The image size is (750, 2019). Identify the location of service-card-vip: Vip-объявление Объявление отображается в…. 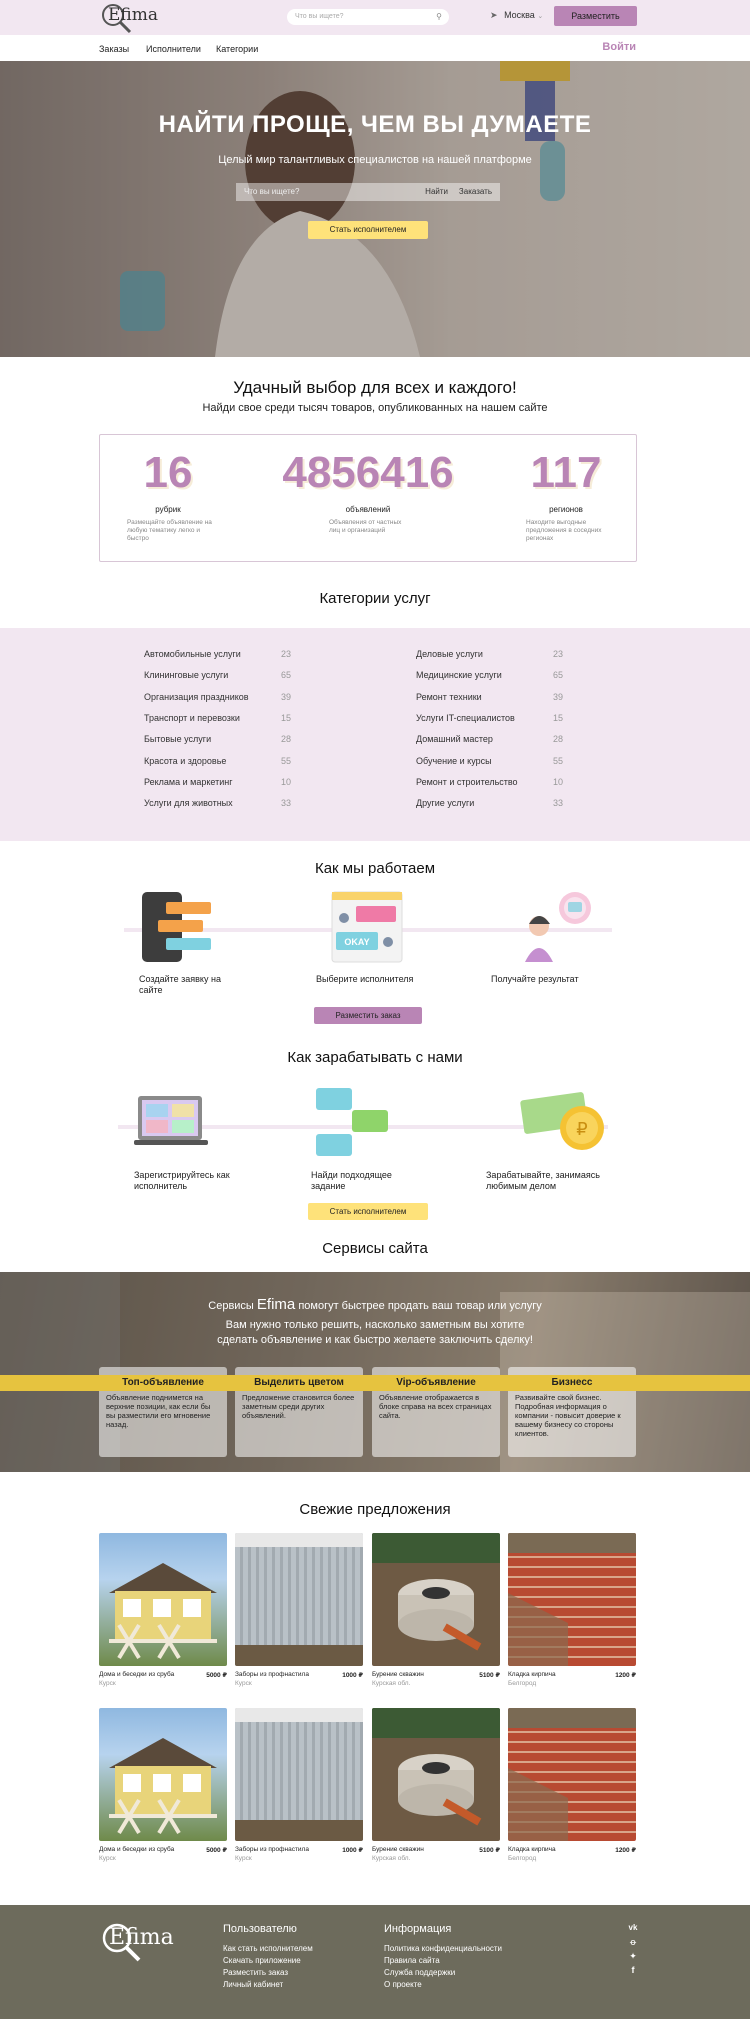
(436, 1412).